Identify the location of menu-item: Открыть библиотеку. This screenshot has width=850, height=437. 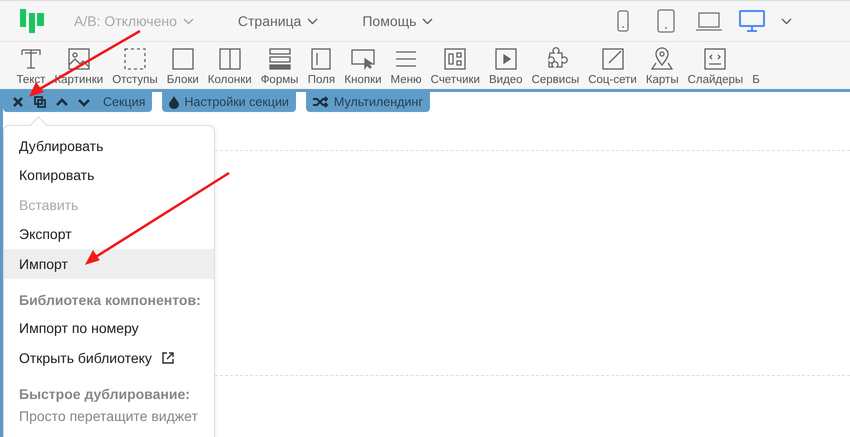
(109, 357).